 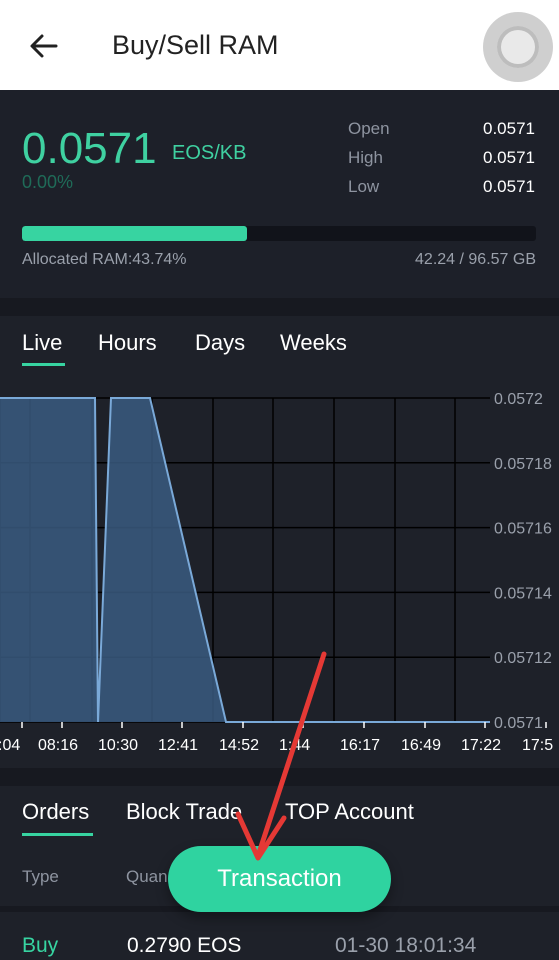 I want to click on current-price: 0.0571, so click(x=89, y=148).